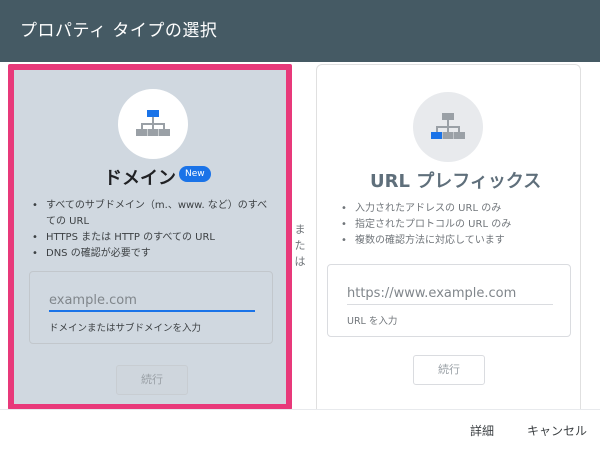 This screenshot has width=600, height=451. What do you see at coordinates (152, 380) in the screenshot?
I see `domain-continue-button: 続行` at bounding box center [152, 380].